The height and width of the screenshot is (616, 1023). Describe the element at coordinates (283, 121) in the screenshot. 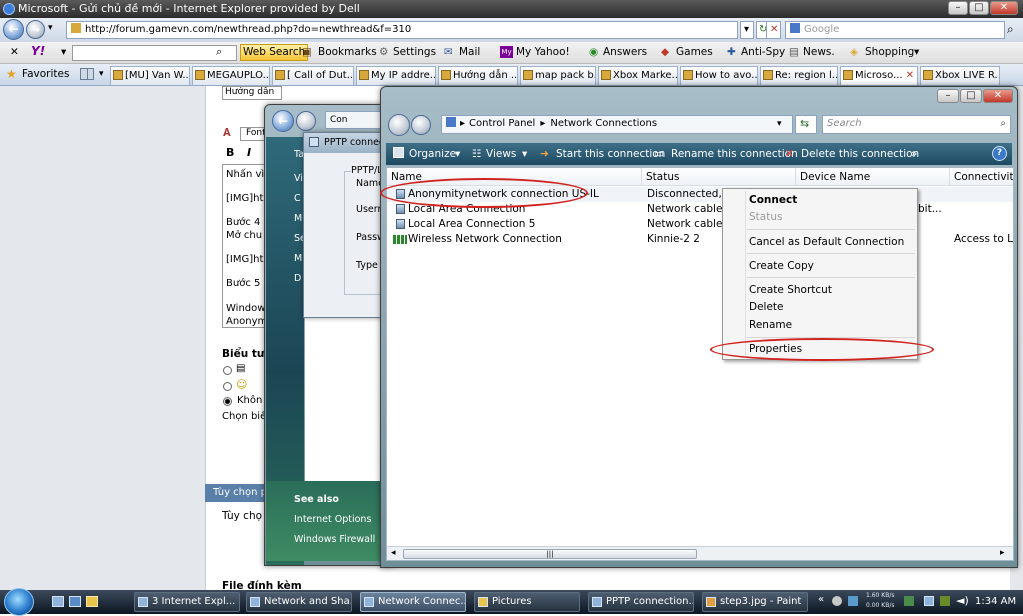

I see `back-window-back-button: ←` at that location.